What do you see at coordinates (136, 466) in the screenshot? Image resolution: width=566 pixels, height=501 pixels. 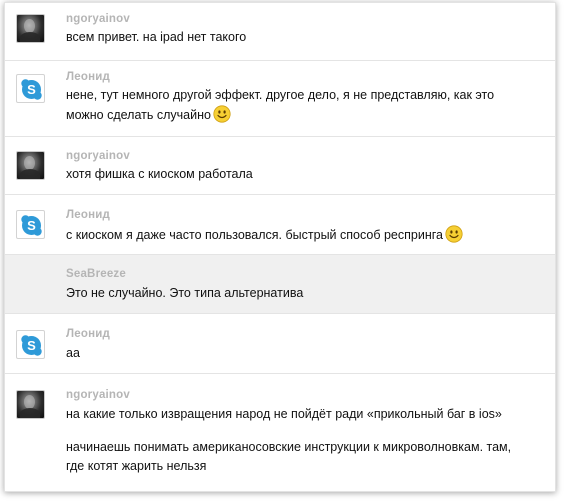 I see `message-line: где котят жарить нельзя` at bounding box center [136, 466].